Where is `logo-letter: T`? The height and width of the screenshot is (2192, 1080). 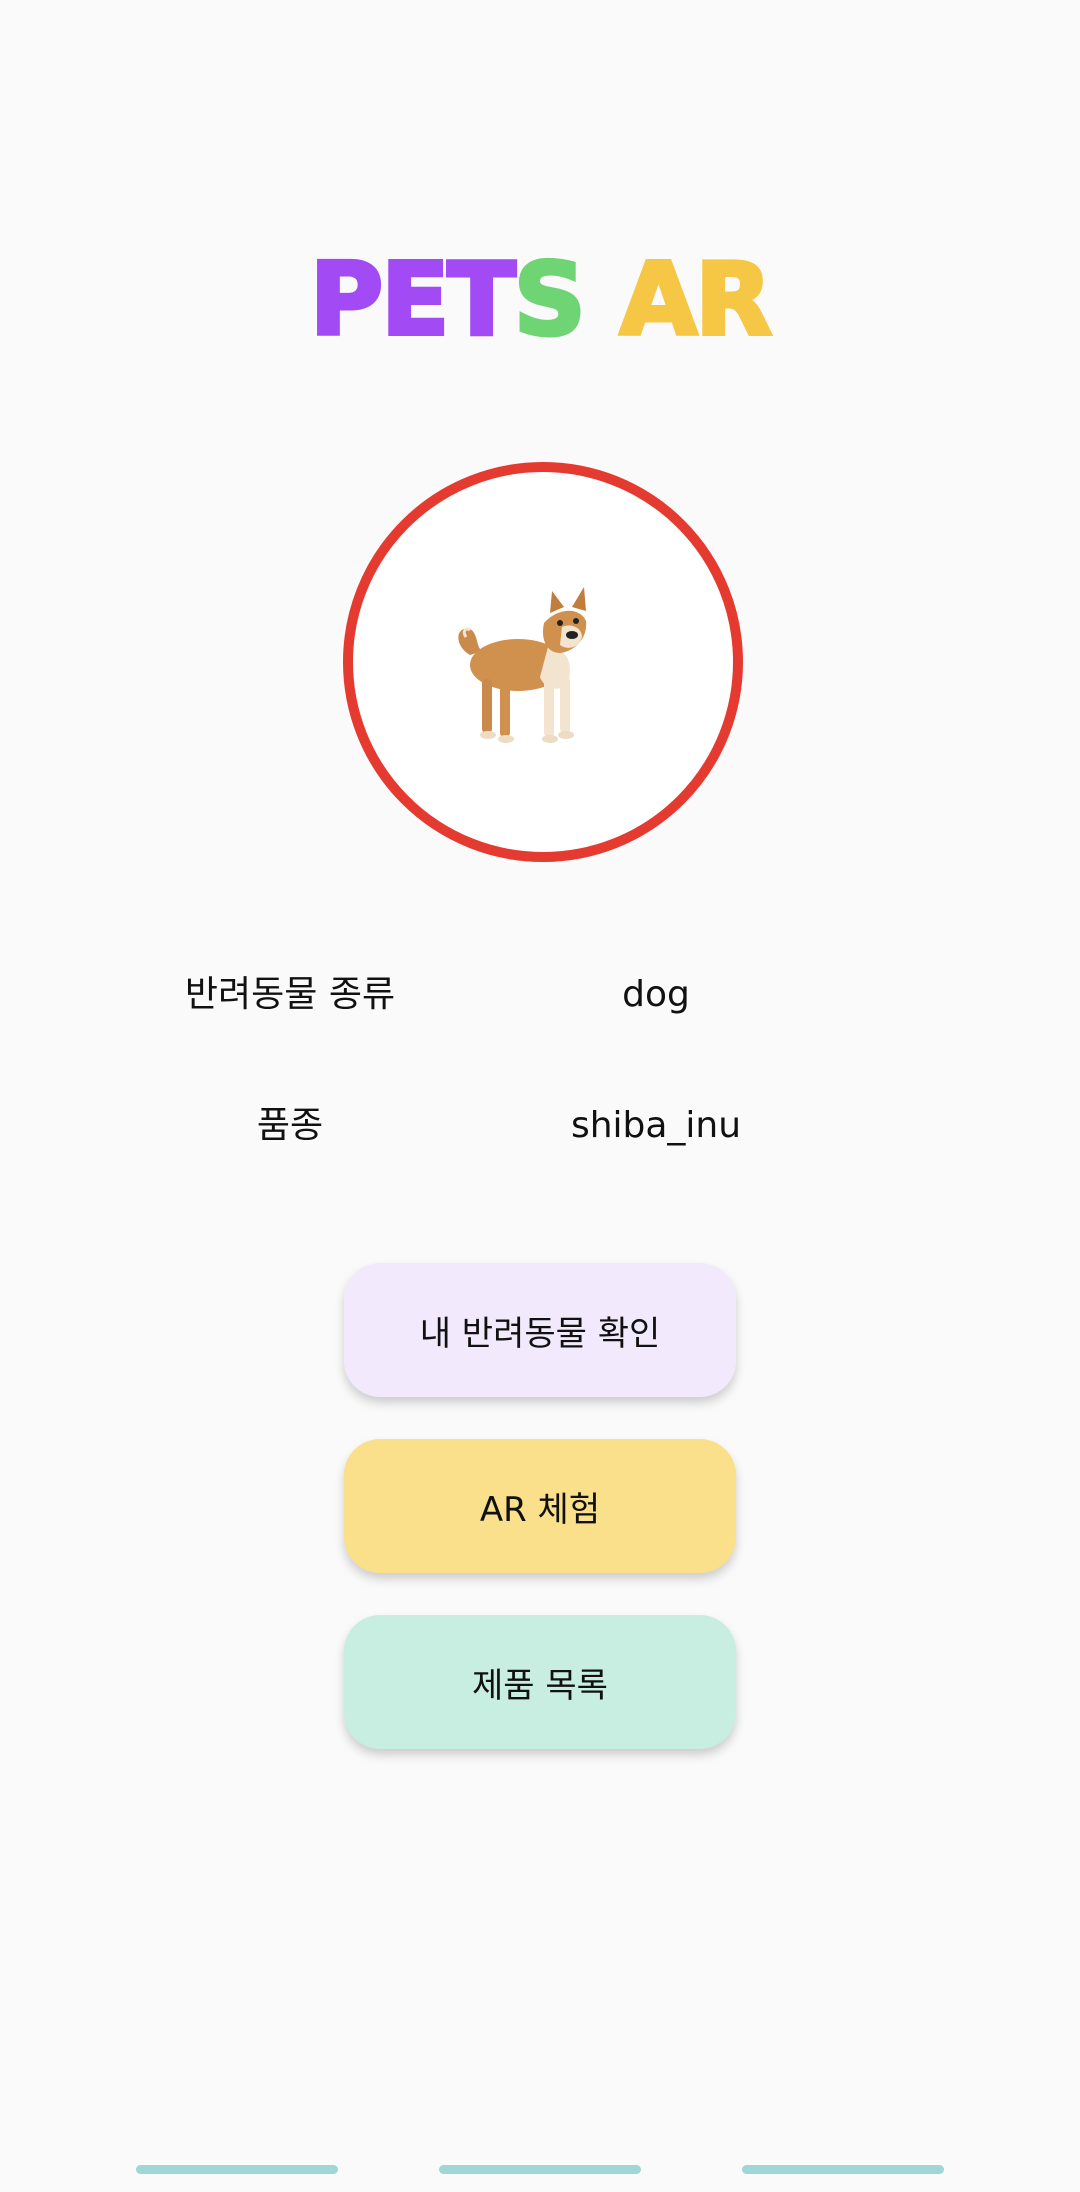
logo-letter: T is located at coordinates (481, 299).